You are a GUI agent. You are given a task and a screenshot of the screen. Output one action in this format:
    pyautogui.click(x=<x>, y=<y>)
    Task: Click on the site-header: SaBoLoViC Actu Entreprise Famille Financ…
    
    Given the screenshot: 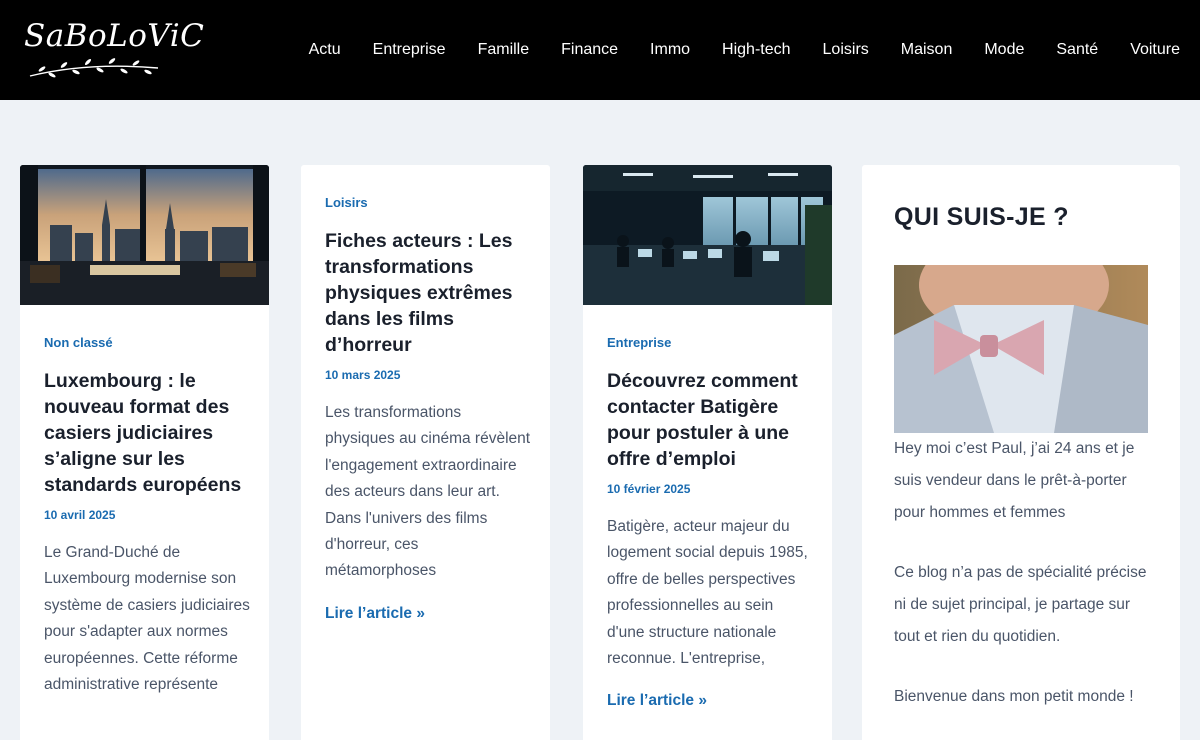 What is the action you would take?
    pyautogui.click(x=600, y=50)
    